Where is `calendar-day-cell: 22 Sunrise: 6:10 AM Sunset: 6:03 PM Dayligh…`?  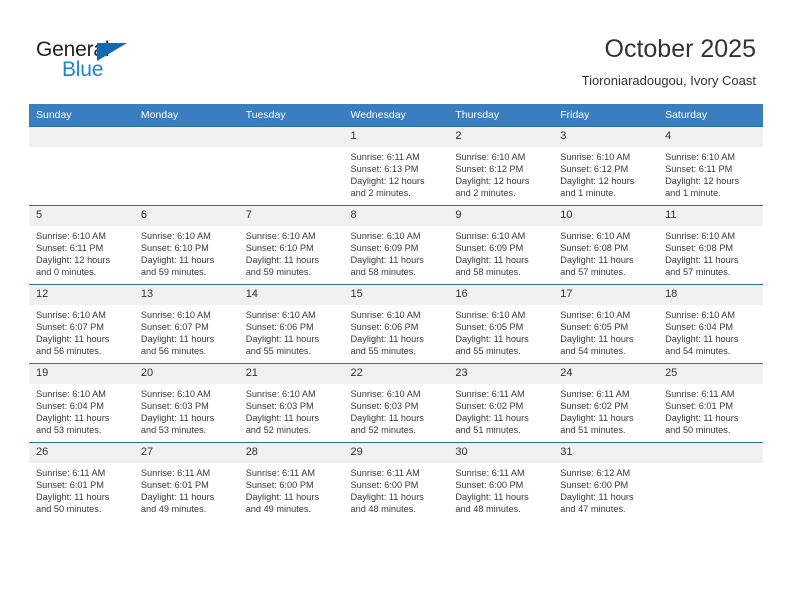 calendar-day-cell: 22 Sunrise: 6:10 AM Sunset: 6:03 PM Dayligh… is located at coordinates (396, 403).